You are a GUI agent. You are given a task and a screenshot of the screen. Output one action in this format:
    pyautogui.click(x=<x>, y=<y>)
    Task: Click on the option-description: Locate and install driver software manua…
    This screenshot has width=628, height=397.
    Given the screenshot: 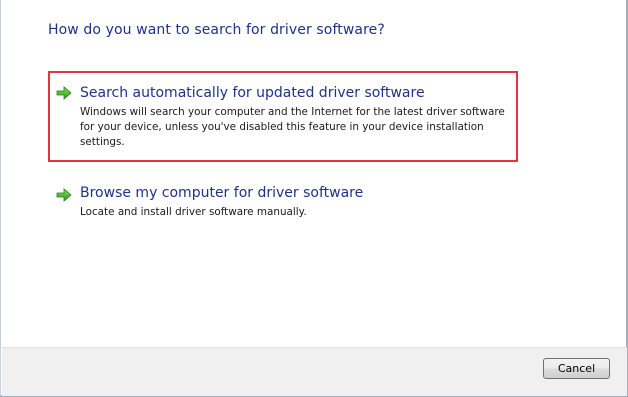 What is the action you would take?
    pyautogui.click(x=297, y=212)
    